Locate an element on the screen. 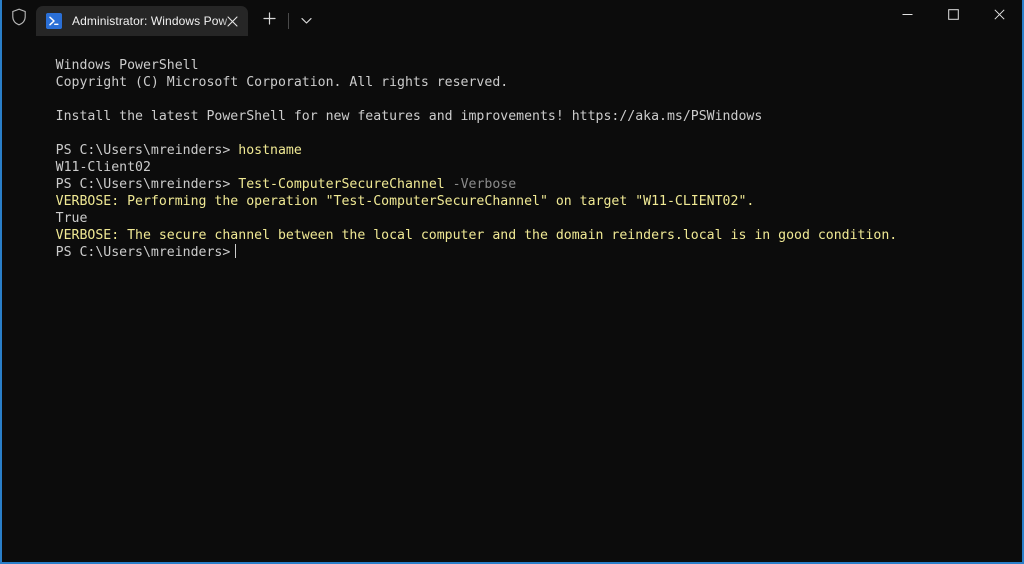 This screenshot has height=564, width=1024. window-caption-buttons is located at coordinates (953, 16).